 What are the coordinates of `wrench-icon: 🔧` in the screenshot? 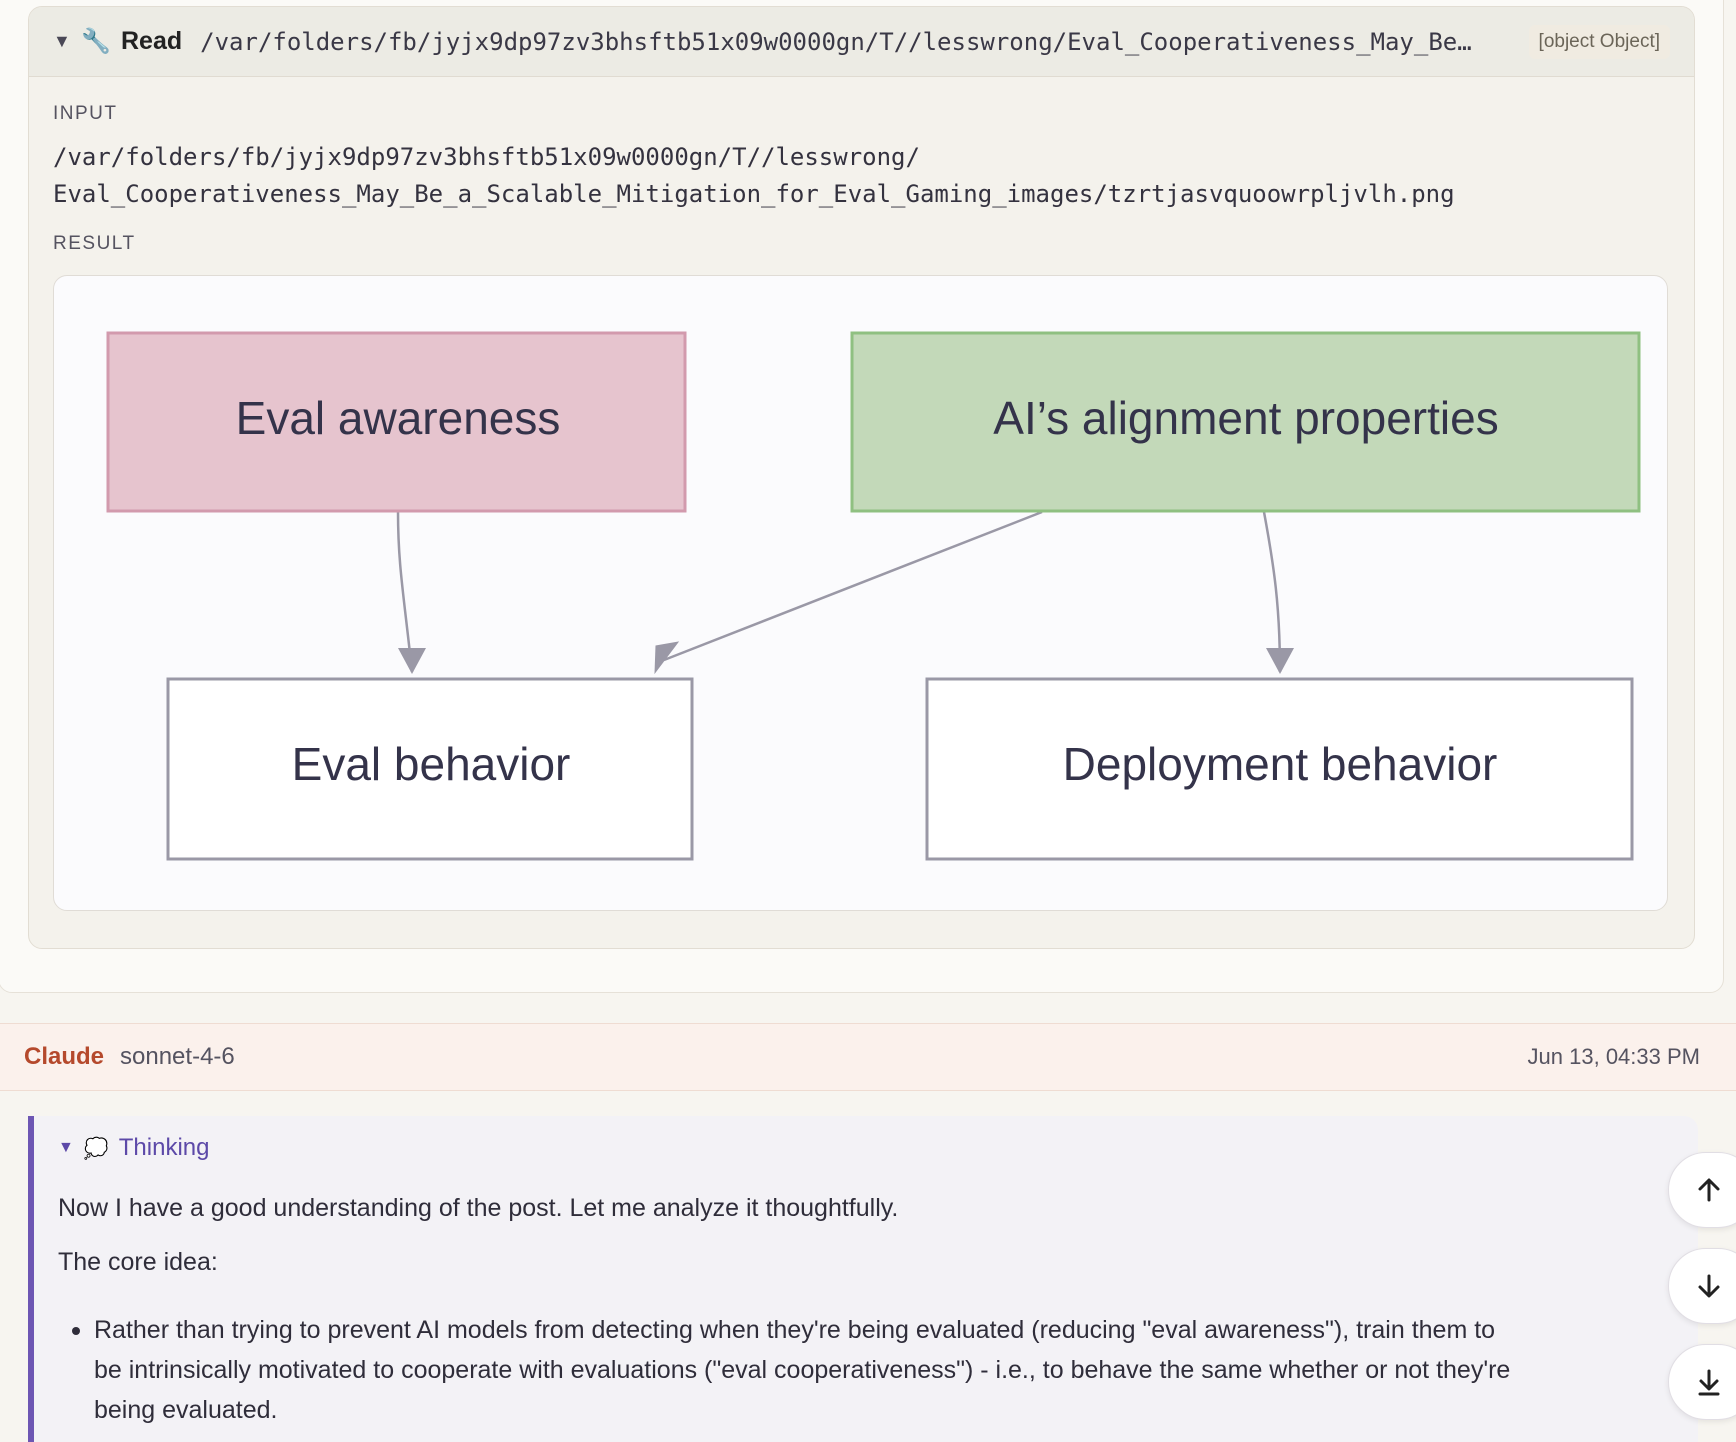 It's located at (96, 41).